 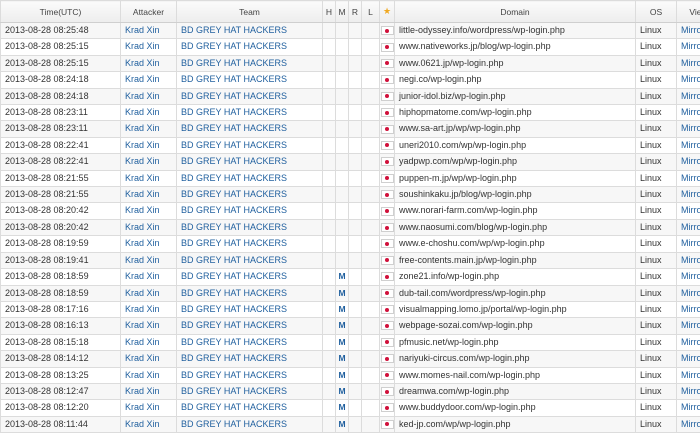 What do you see at coordinates (342, 11) in the screenshot?
I see `col-header-m: M` at bounding box center [342, 11].